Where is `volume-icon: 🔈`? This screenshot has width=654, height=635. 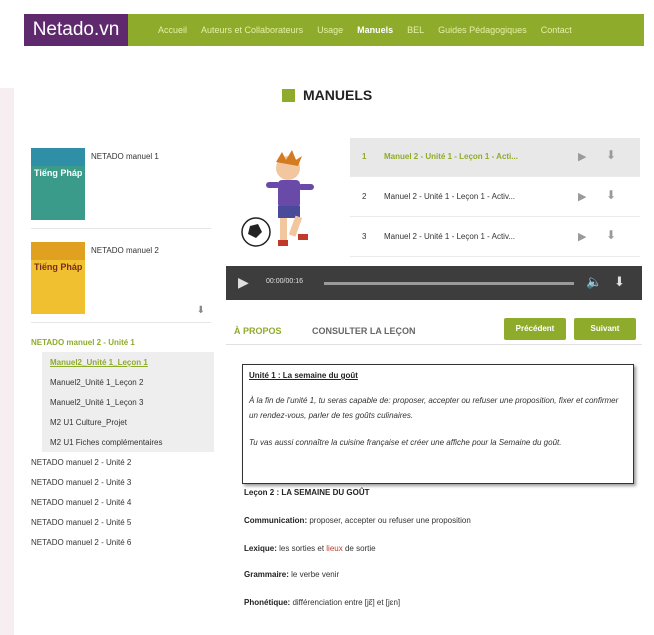
volume-icon: 🔈 is located at coordinates (594, 282).